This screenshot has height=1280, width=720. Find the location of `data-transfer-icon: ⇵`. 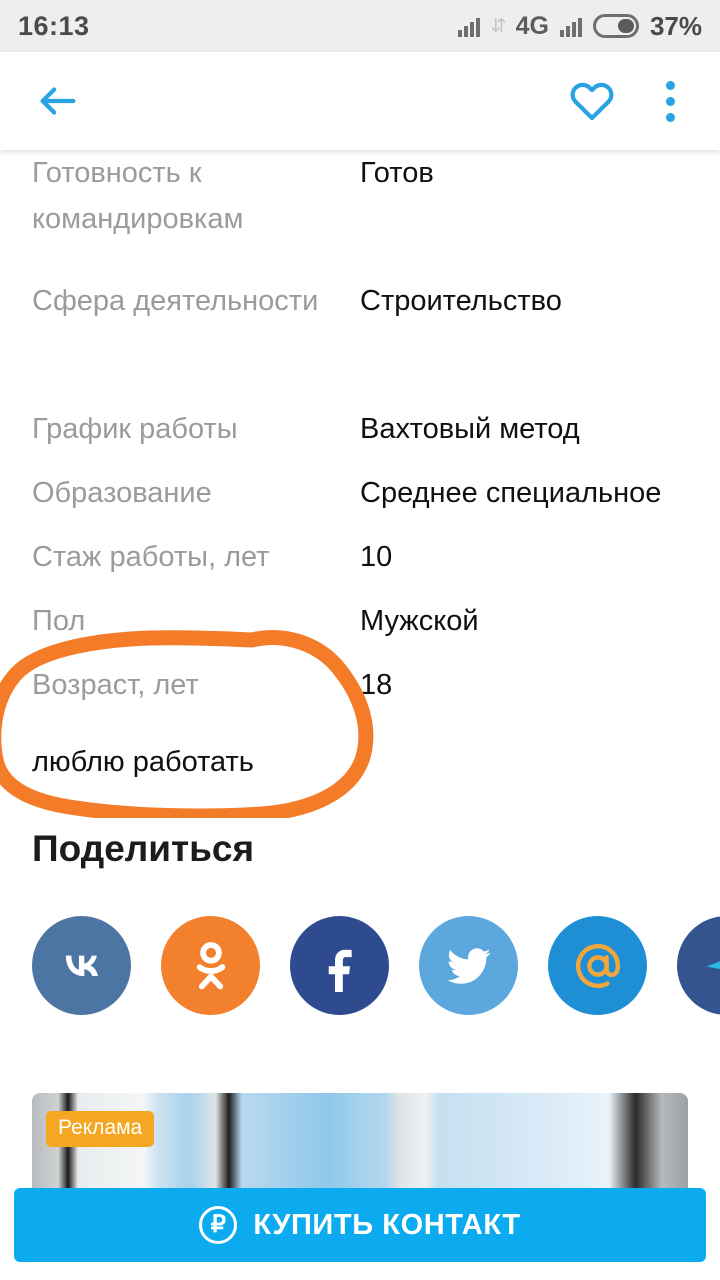

data-transfer-icon: ⇵ is located at coordinates (498, 26).